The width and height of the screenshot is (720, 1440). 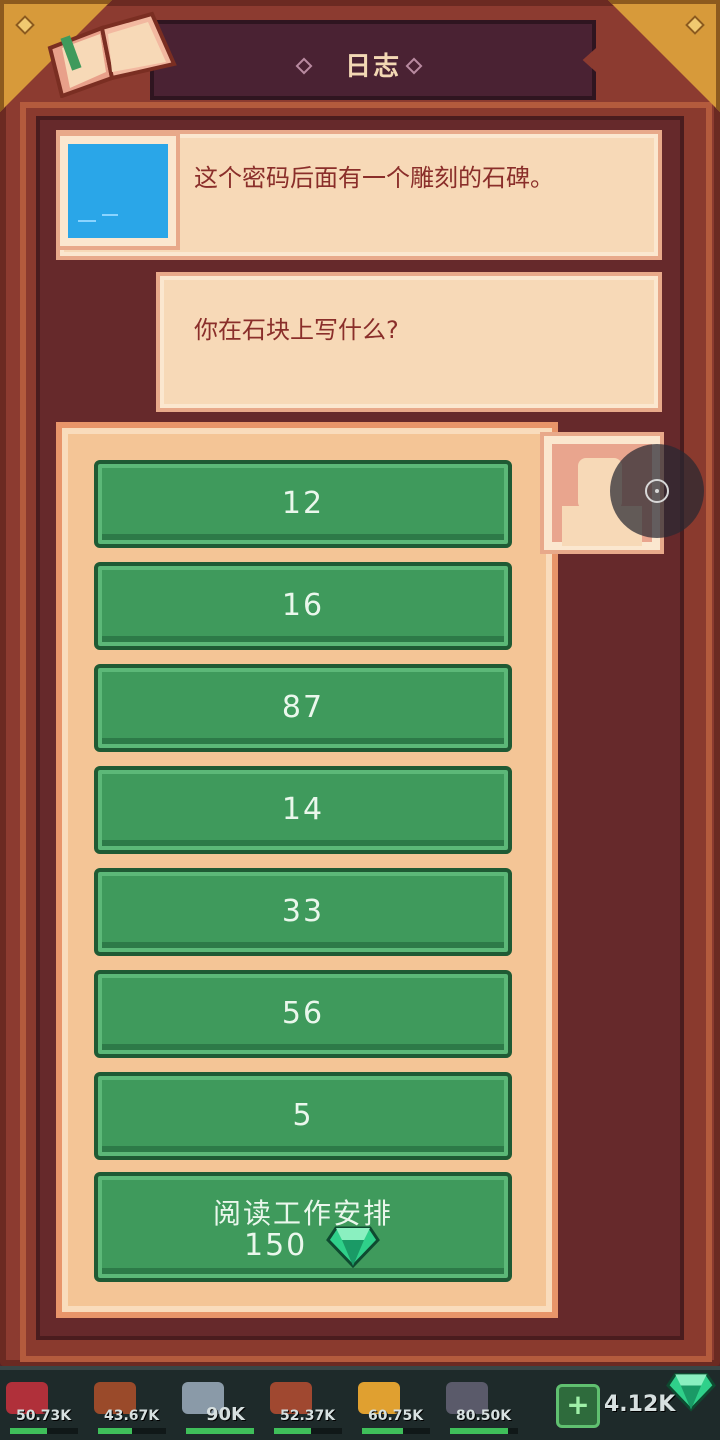 I want to click on choice-label: 5, so click(x=303, y=1115).